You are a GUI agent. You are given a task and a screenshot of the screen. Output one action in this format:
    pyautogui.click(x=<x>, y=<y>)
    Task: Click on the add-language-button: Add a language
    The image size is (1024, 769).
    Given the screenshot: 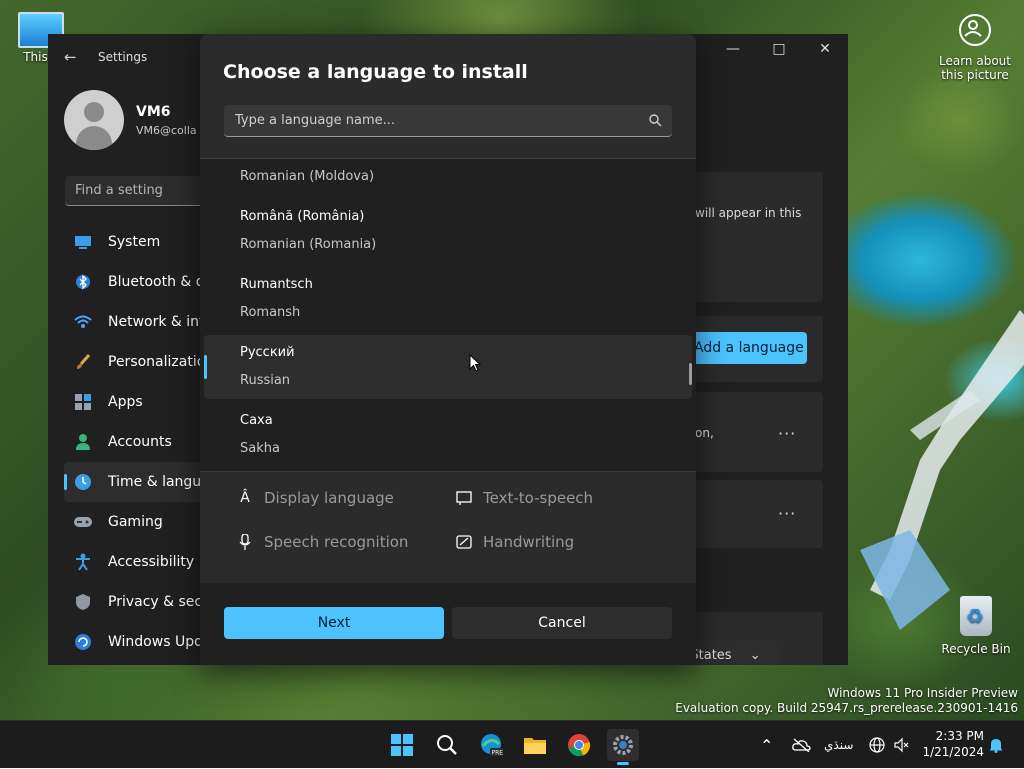 What is the action you would take?
    pyautogui.click(x=747, y=348)
    